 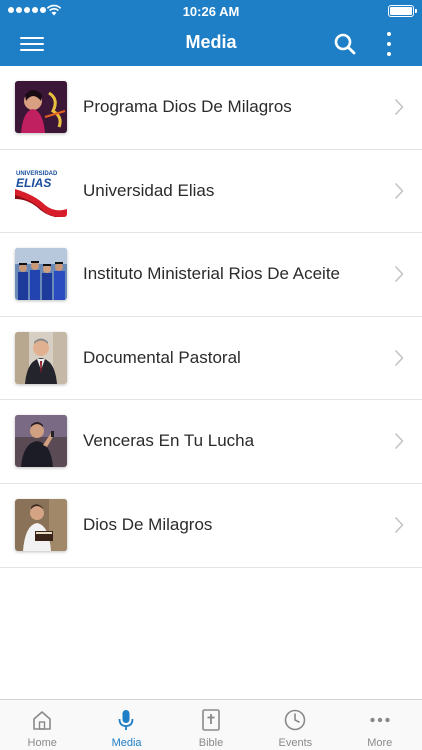 I want to click on university-logo-thumbnail: UNIVERSIDAD ELIAS, so click(x=41, y=190).